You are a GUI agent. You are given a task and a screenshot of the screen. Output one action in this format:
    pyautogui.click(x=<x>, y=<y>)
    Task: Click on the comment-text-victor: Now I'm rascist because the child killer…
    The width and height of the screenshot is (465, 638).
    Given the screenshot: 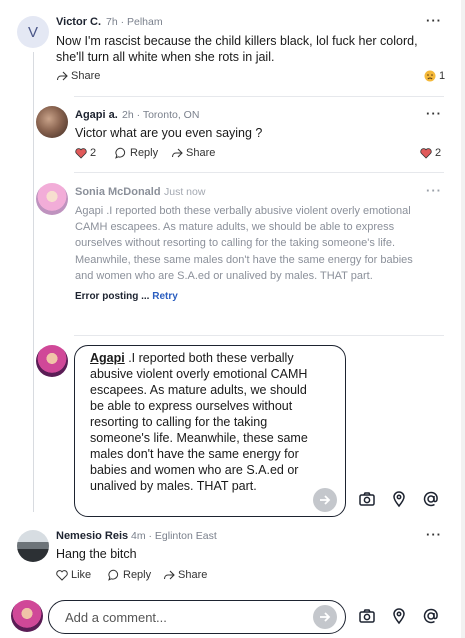 What is the action you would take?
    pyautogui.click(x=237, y=49)
    